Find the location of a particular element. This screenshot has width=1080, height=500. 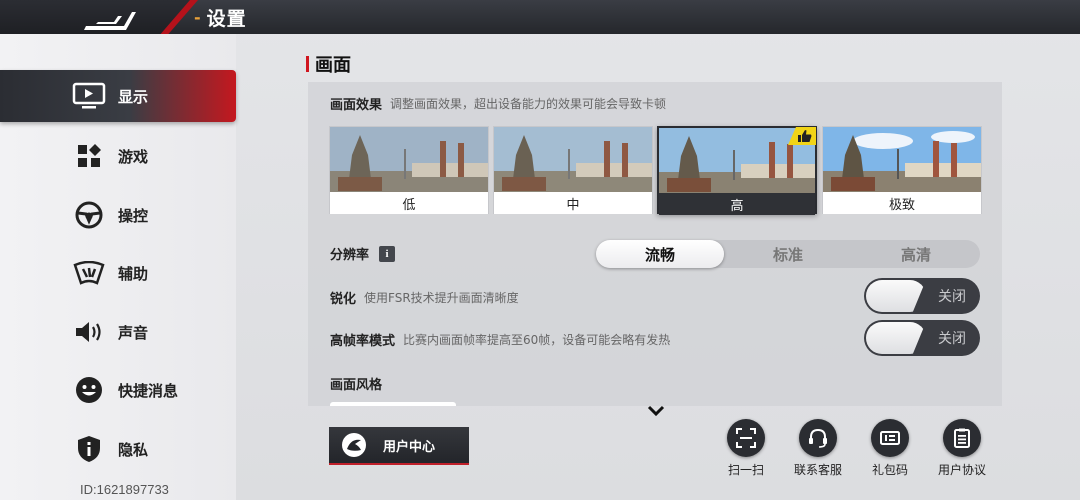

sidebar-item-privacy: 隐私 is located at coordinates (118, 449).